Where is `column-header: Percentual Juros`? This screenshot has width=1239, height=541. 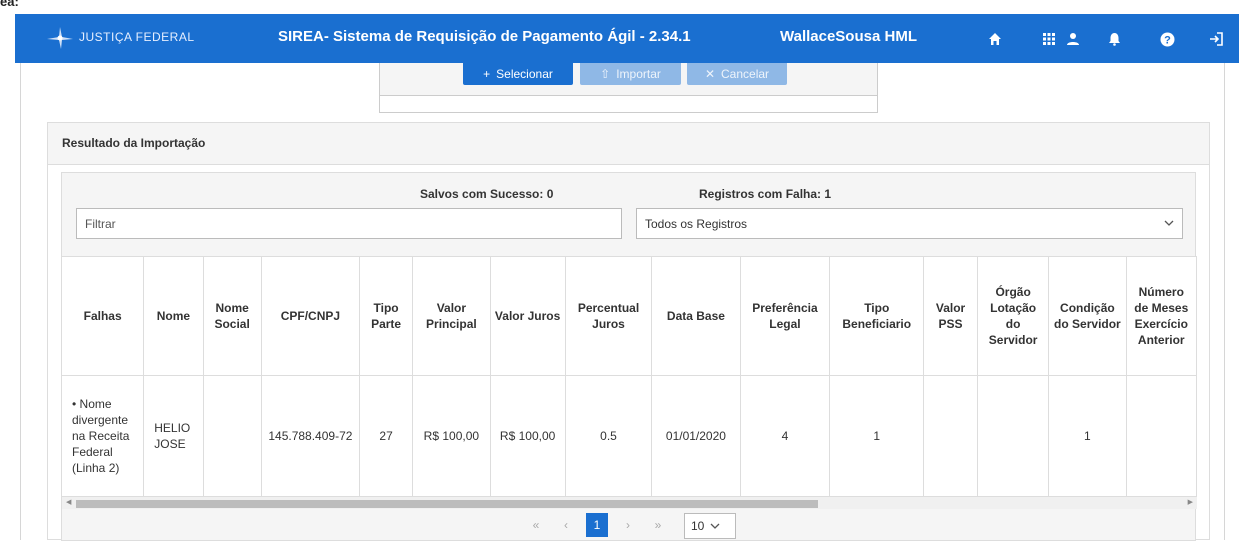 column-header: Percentual Juros is located at coordinates (609, 316).